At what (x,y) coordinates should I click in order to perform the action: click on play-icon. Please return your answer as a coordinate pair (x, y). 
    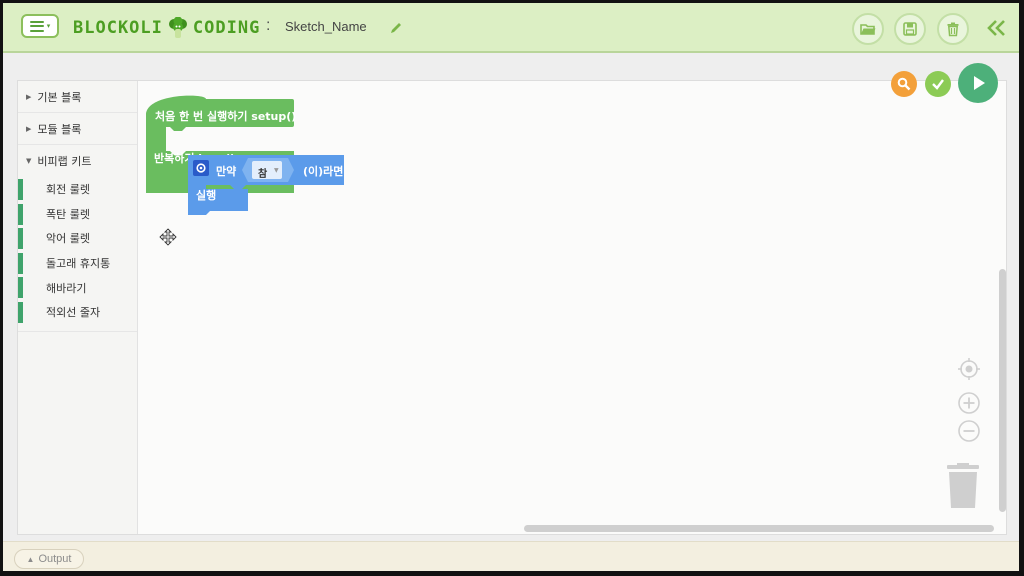
    Looking at the image, I should click on (979, 83).